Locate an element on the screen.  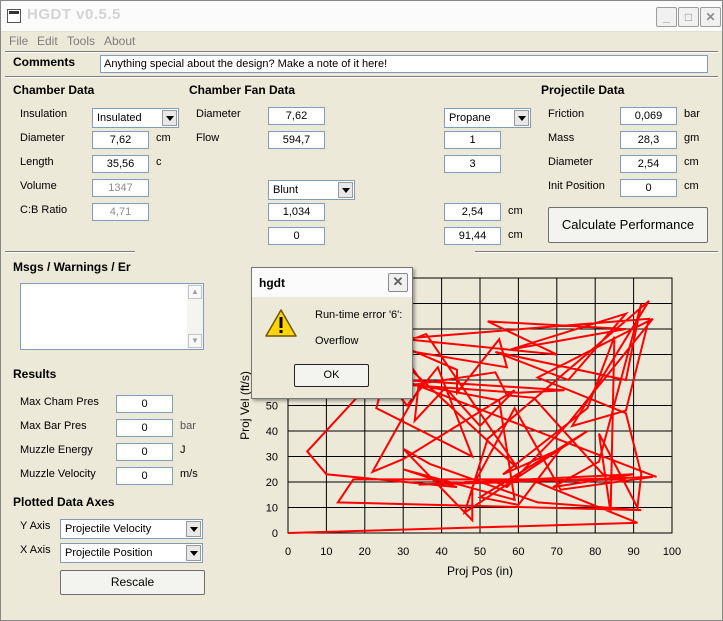
menu-edit: Edit is located at coordinates (47, 41).